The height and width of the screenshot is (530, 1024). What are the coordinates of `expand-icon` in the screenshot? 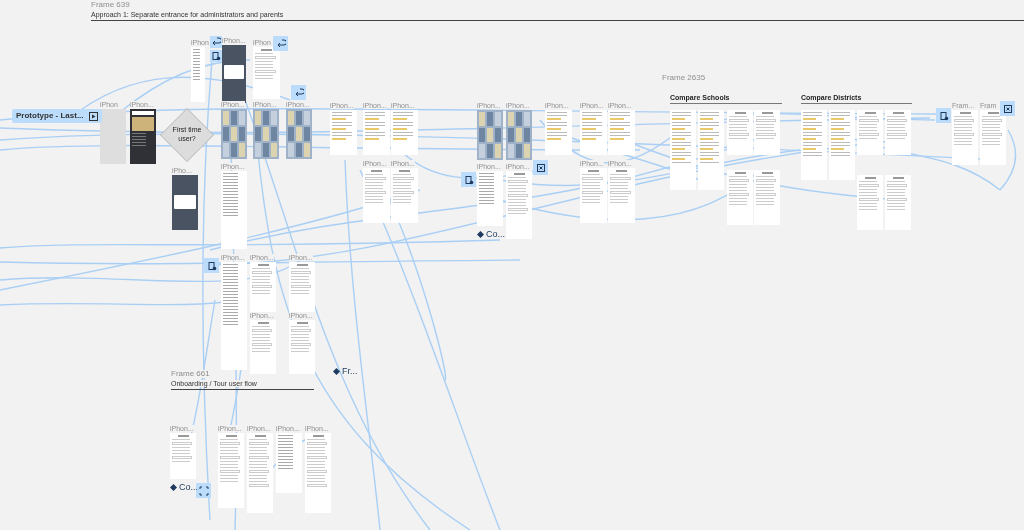 It's located at (203, 490).